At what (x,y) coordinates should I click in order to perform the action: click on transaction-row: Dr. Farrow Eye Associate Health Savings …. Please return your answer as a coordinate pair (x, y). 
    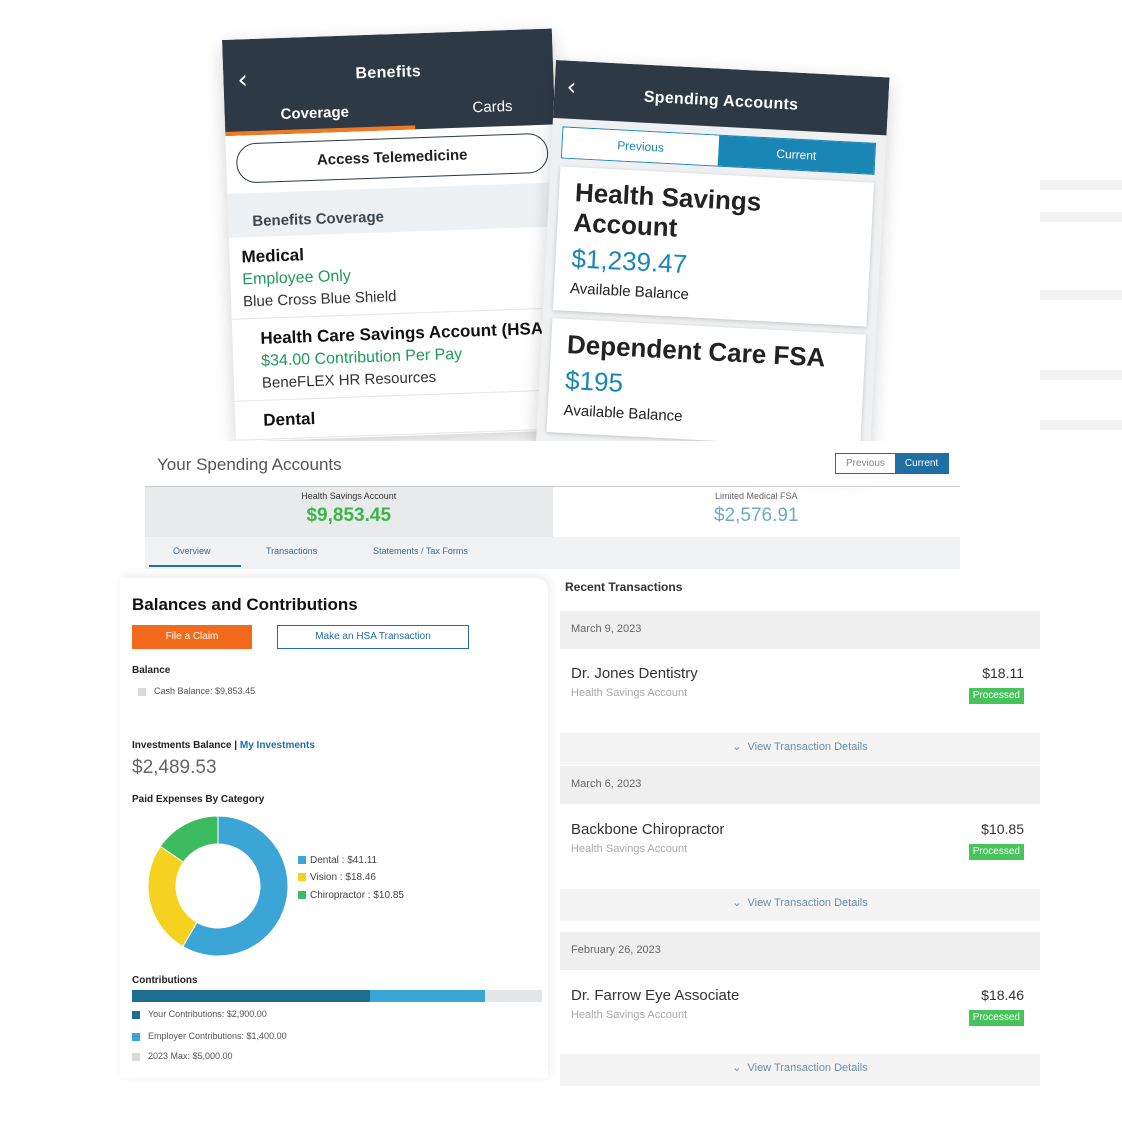
    Looking at the image, I should click on (800, 1014).